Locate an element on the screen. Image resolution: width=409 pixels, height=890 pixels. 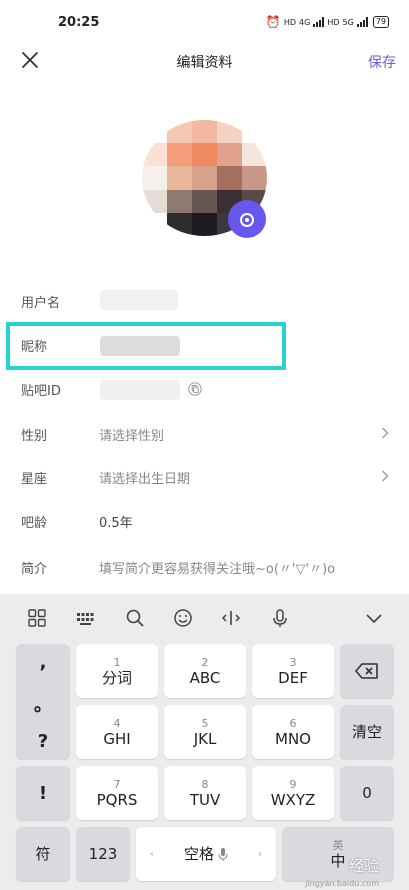
backspace-key is located at coordinates (367, 671).